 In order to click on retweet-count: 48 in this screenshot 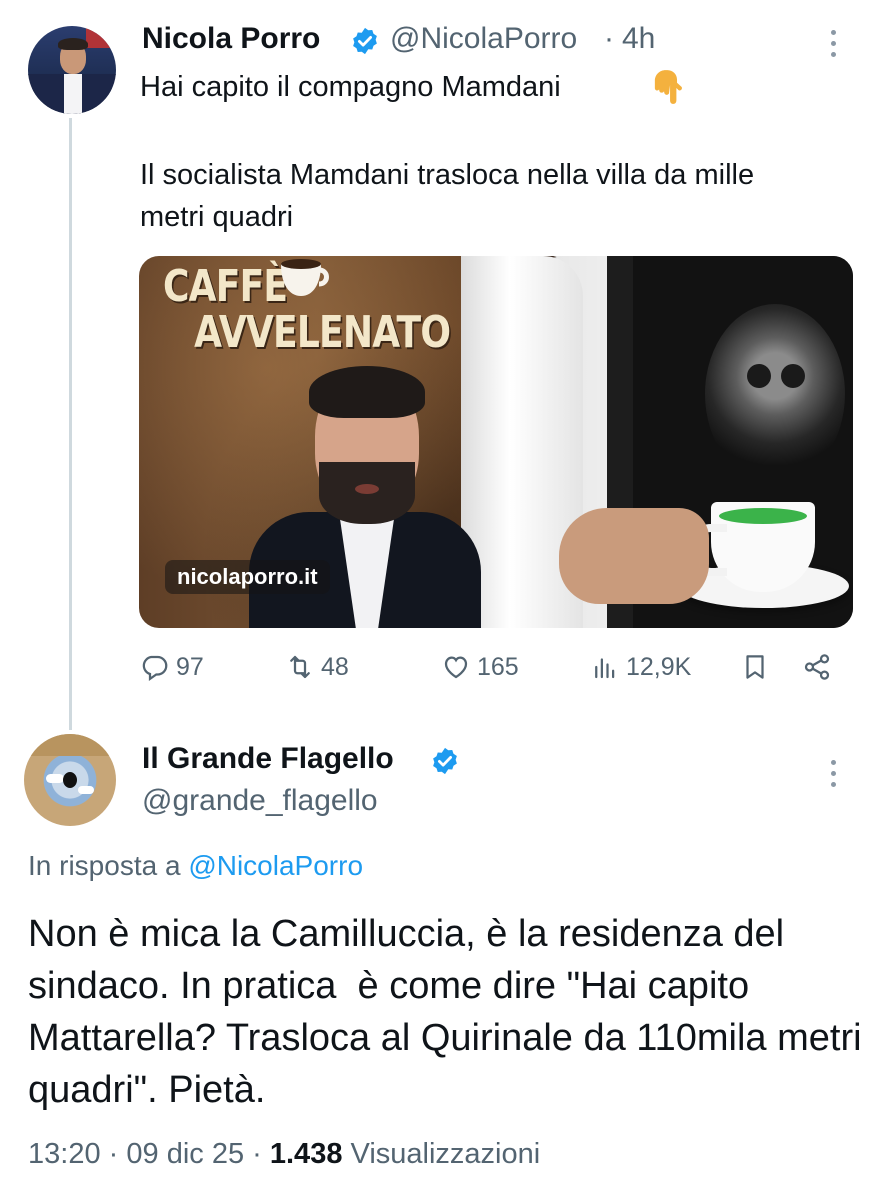, I will do `click(335, 666)`.